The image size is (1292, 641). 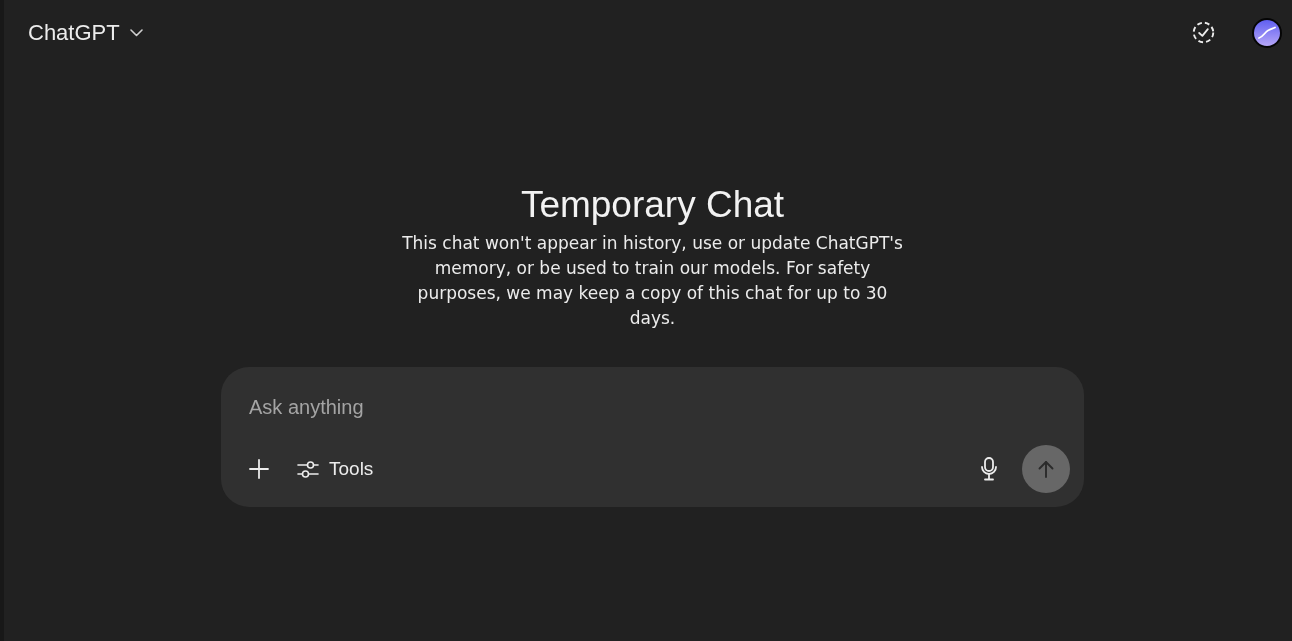 What do you see at coordinates (259, 469) in the screenshot?
I see `plus-icon` at bounding box center [259, 469].